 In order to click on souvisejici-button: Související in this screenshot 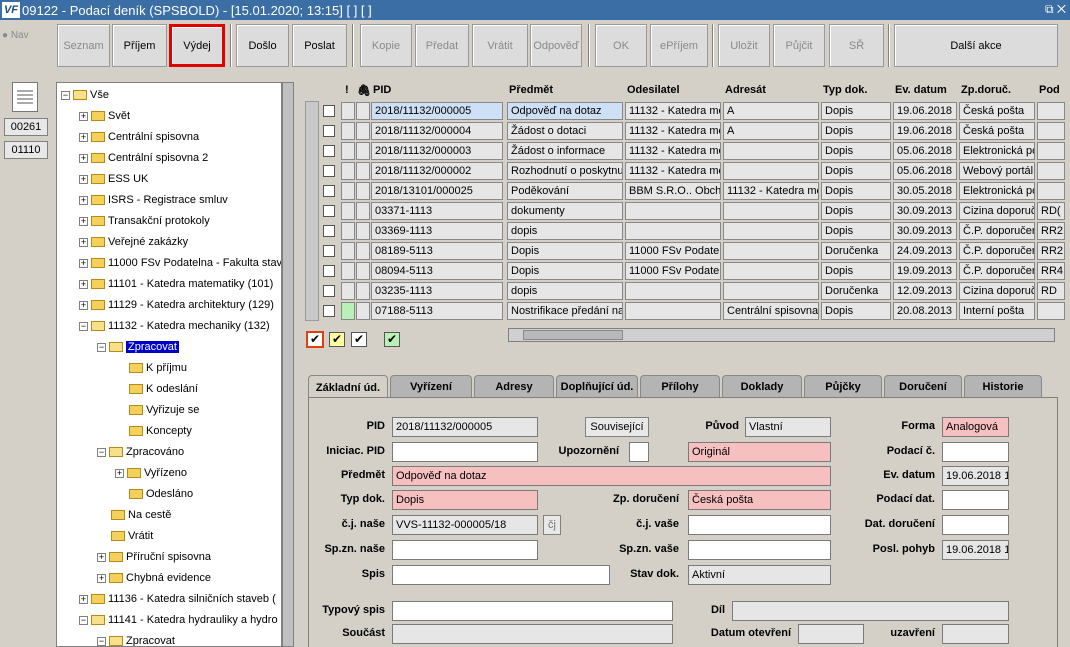, I will do `click(617, 427)`.